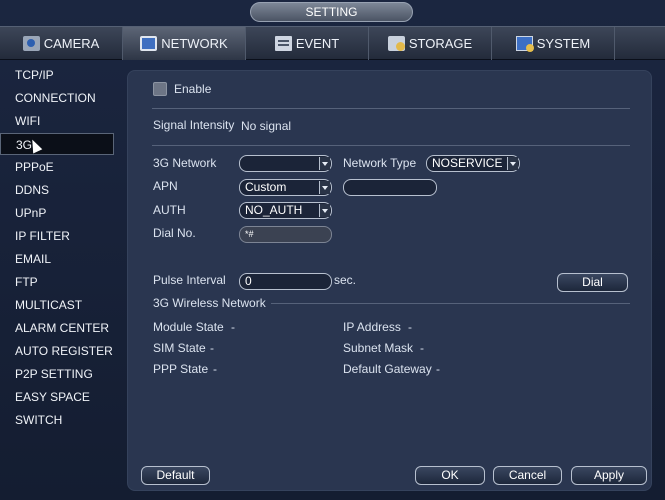 This screenshot has width=665, height=500. I want to click on system-icon, so click(524, 44).